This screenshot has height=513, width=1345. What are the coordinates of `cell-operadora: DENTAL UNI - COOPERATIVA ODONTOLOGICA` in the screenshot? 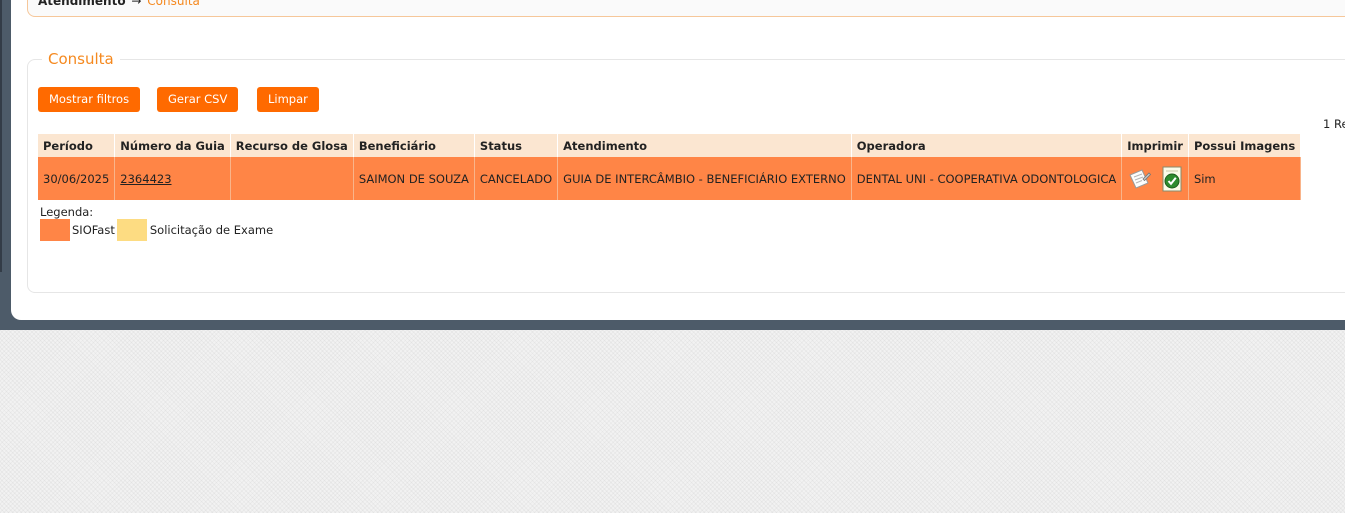 It's located at (987, 178).